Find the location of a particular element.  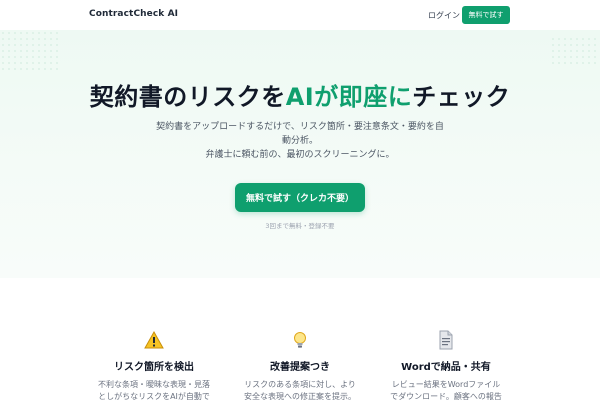

feature-card-suggestion: 改善提案つき リスクのある条項に対し、より 安全な表現への修正案を提示。 is located at coordinates (300, 365).